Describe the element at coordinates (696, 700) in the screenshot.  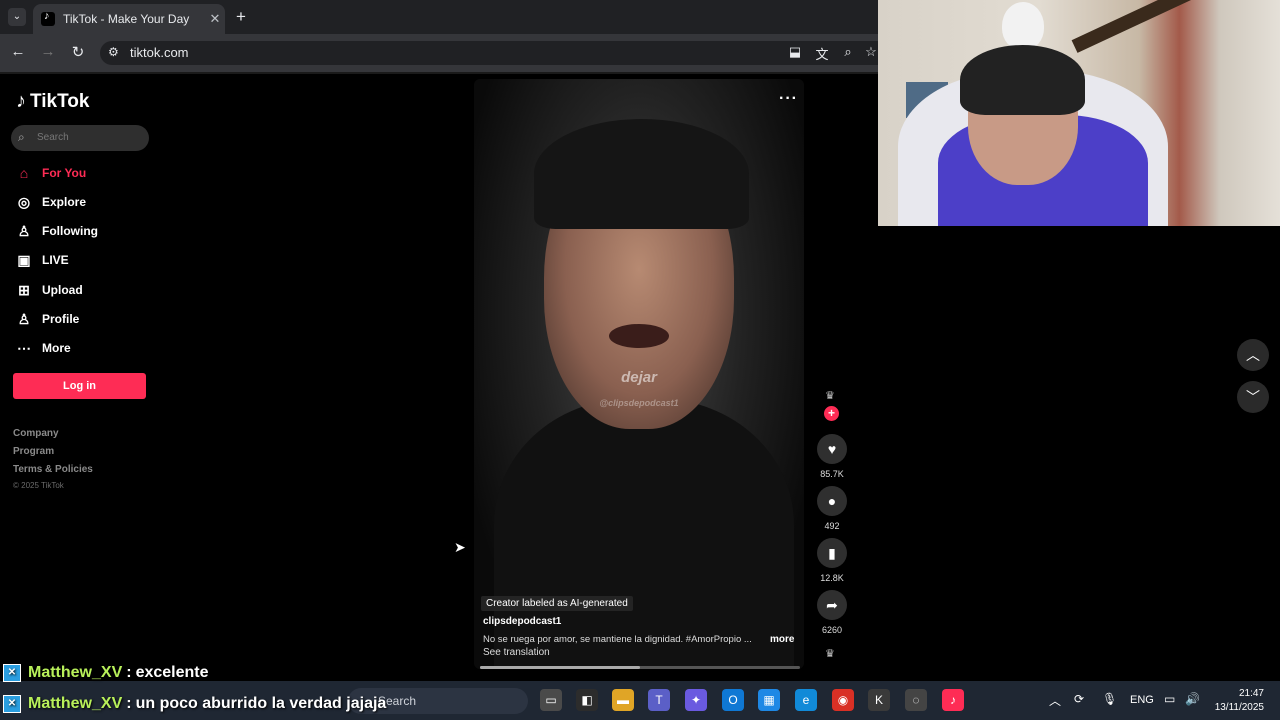
I see `copilot-icon: ✦` at that location.